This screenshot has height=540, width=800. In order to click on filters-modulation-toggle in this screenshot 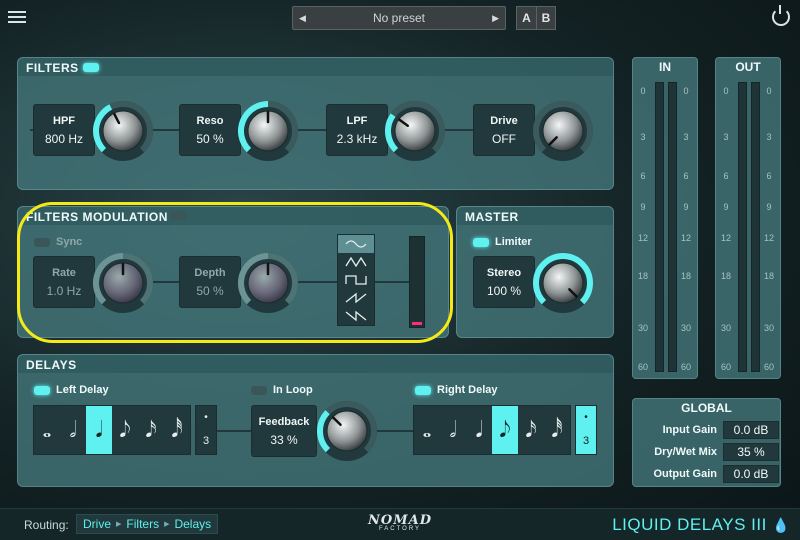, I will do `click(178, 215)`.